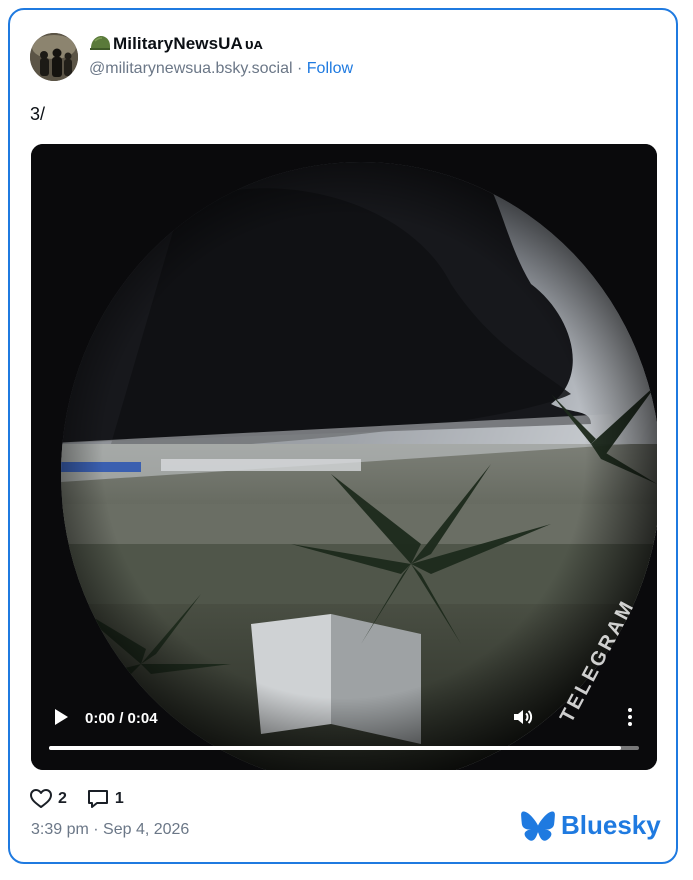 This screenshot has width=693, height=880. I want to click on follow-link: Follow, so click(330, 68).